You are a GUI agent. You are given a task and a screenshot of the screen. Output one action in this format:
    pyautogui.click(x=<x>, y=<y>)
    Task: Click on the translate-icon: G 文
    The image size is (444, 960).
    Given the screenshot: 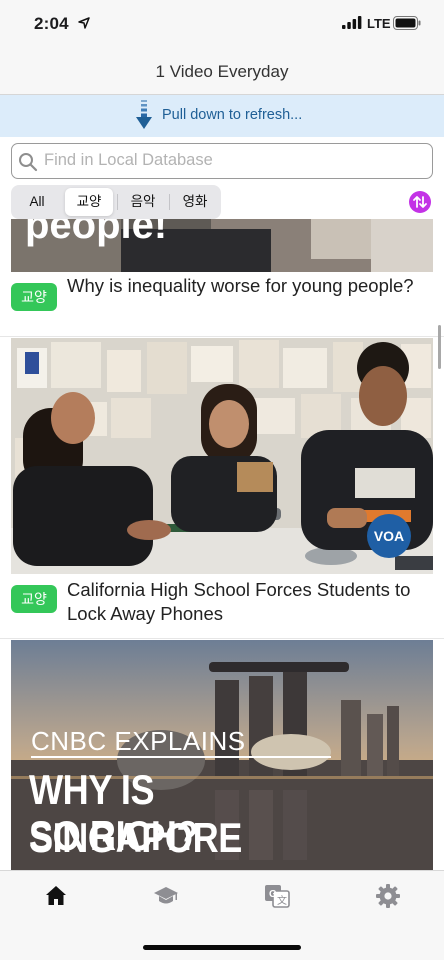 What is the action you would take?
    pyautogui.click(x=277, y=896)
    